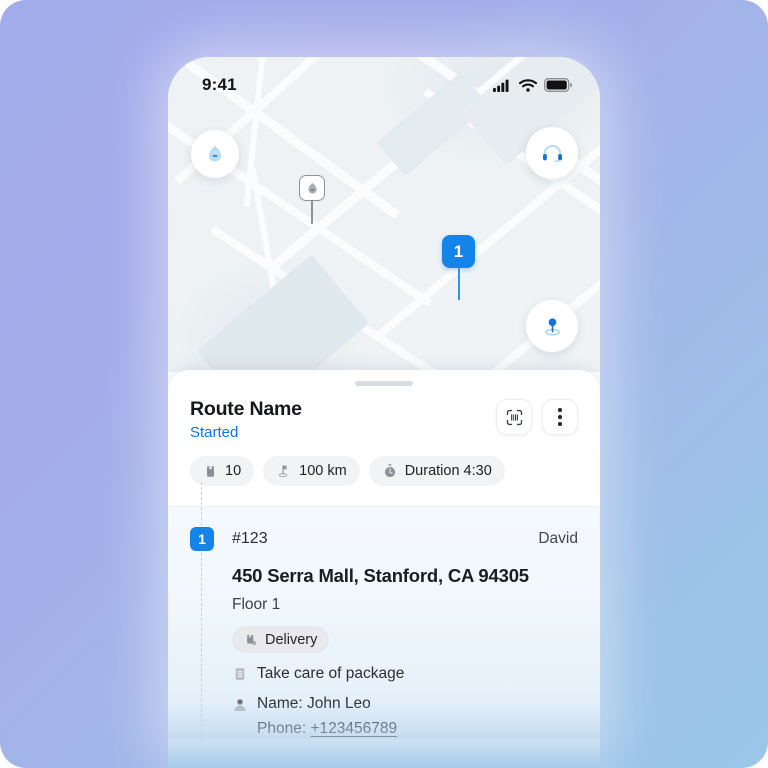 The width and height of the screenshot is (768, 768). I want to click on barcode-scan-icon, so click(514, 417).